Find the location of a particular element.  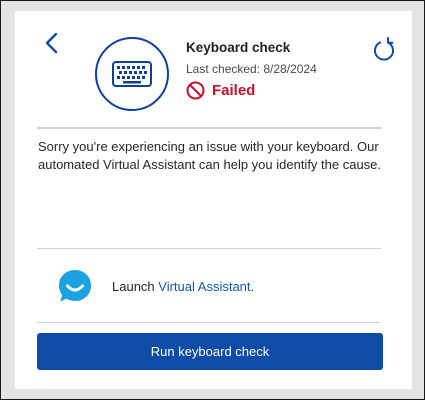

last-checked-date: Last checked: 8/28/2024 is located at coordinates (251, 69).